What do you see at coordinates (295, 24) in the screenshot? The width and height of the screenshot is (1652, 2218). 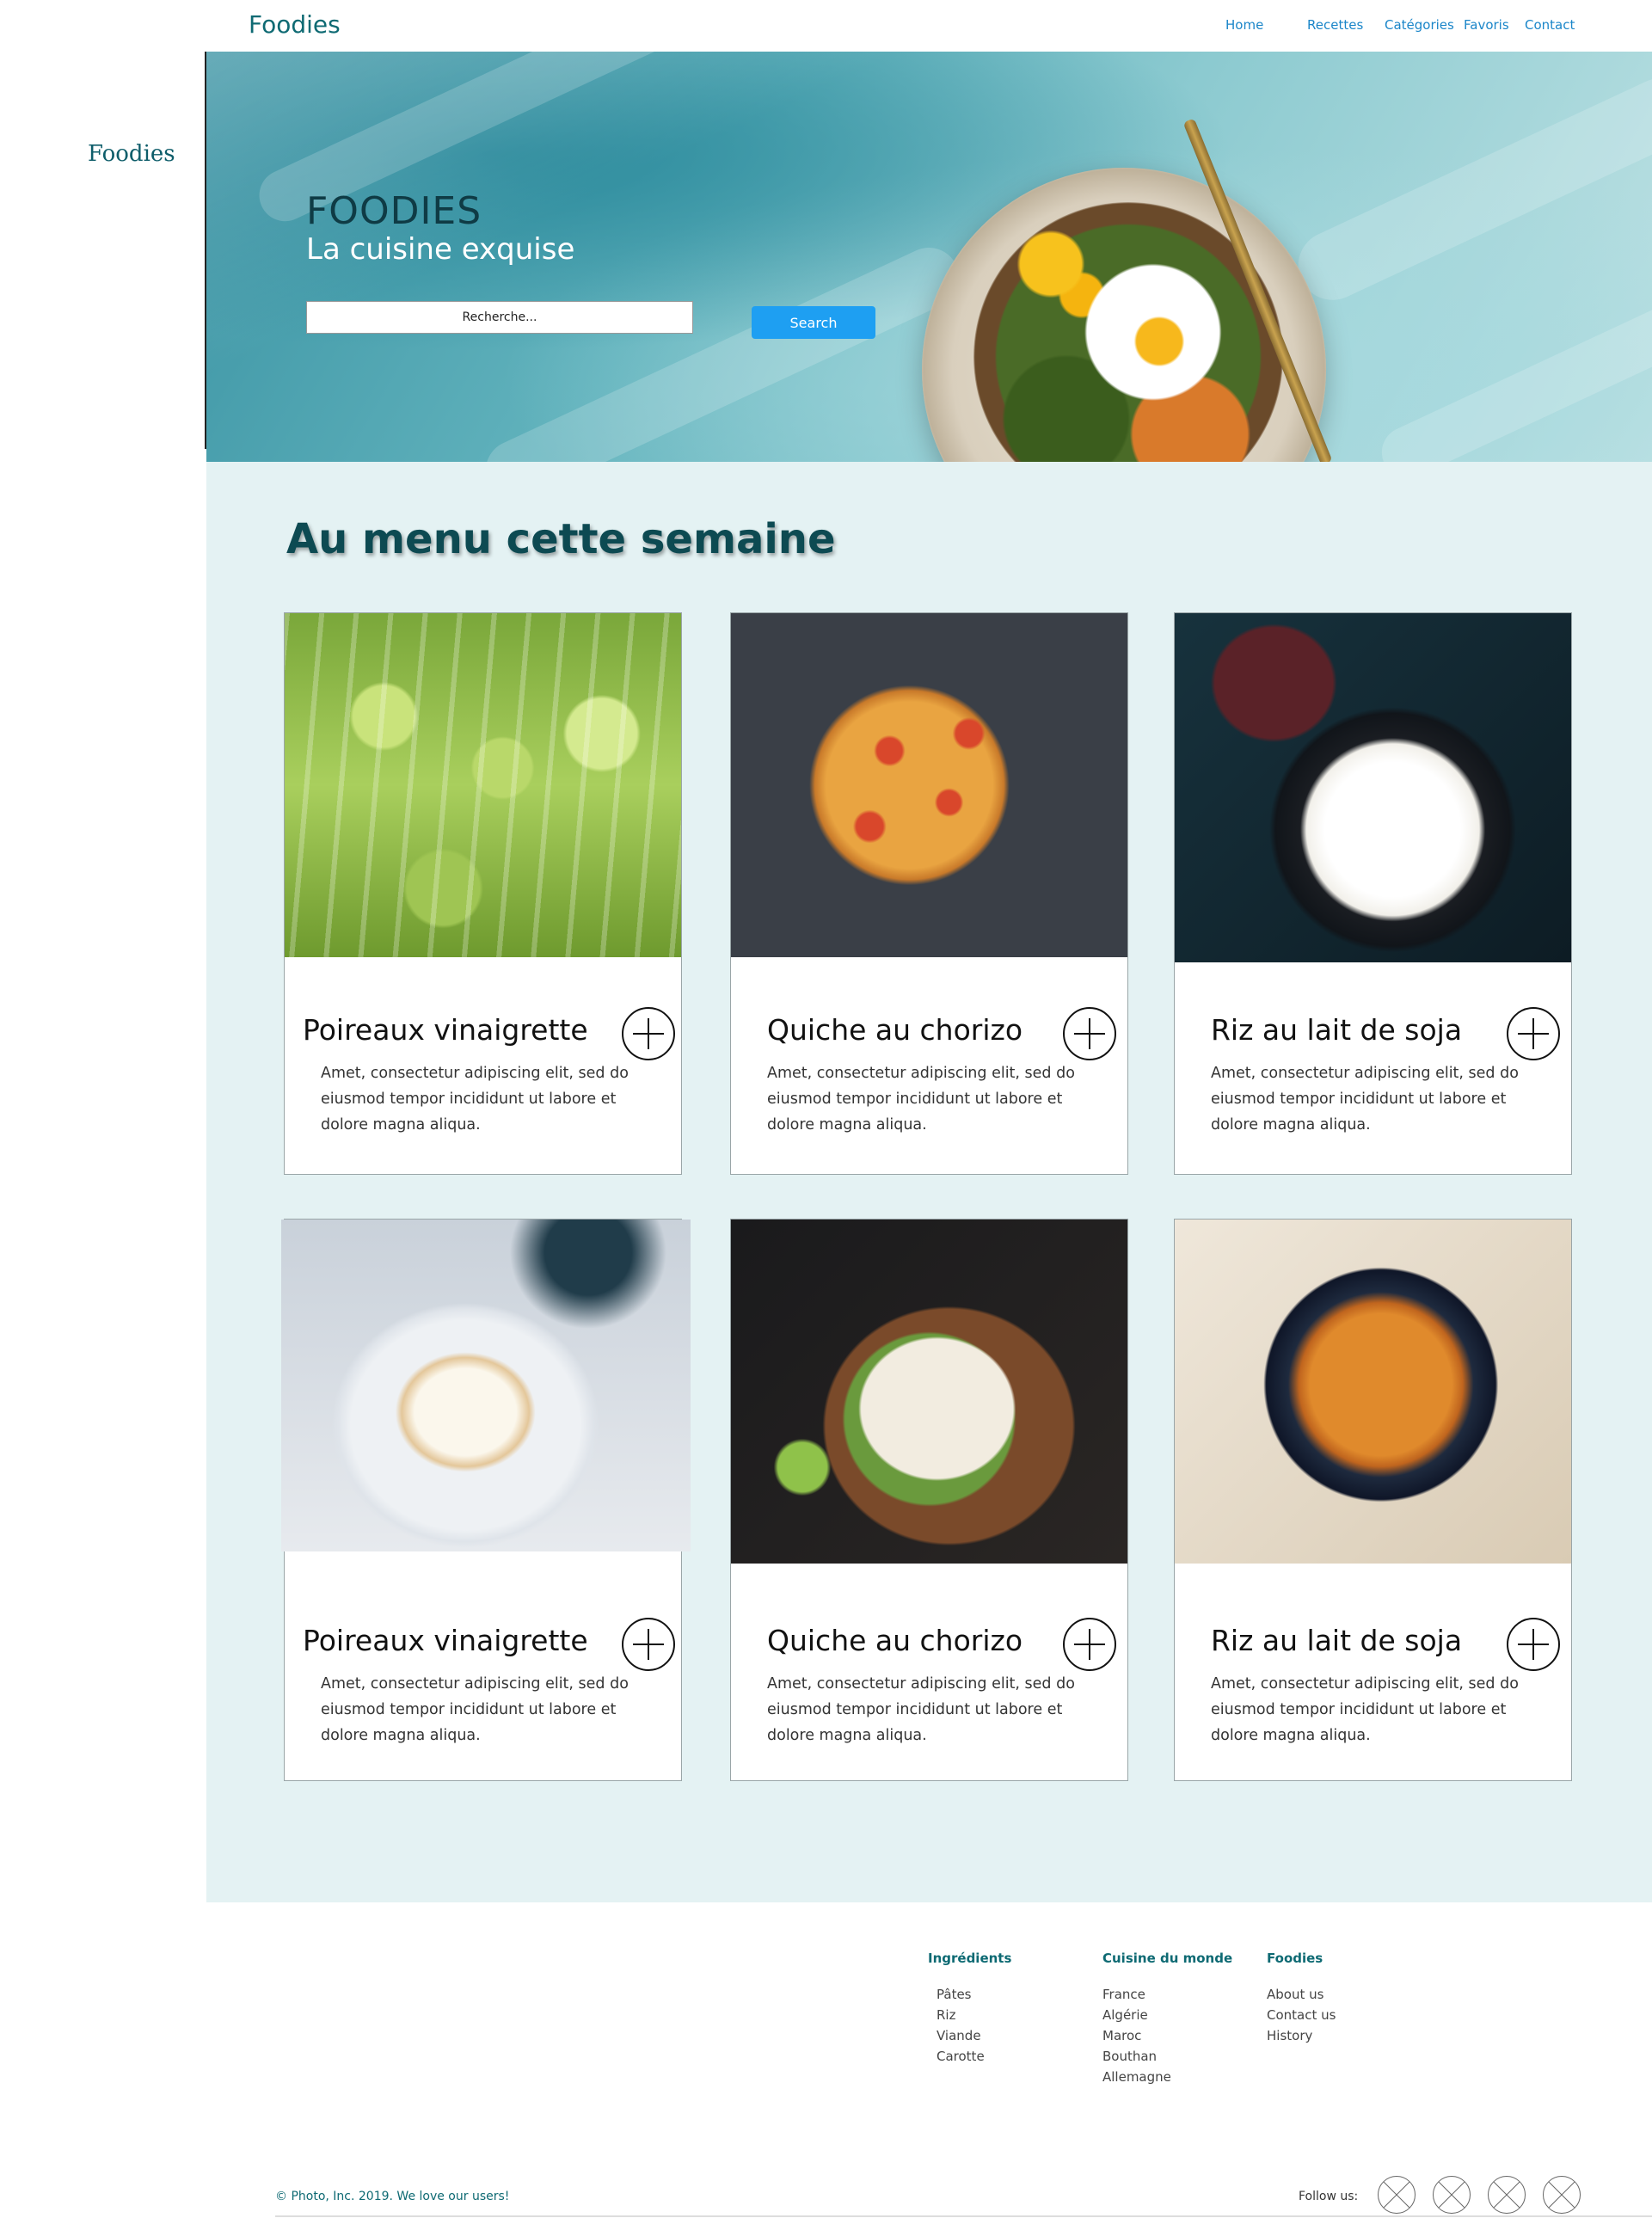 I see `brand-logo: Foodies` at bounding box center [295, 24].